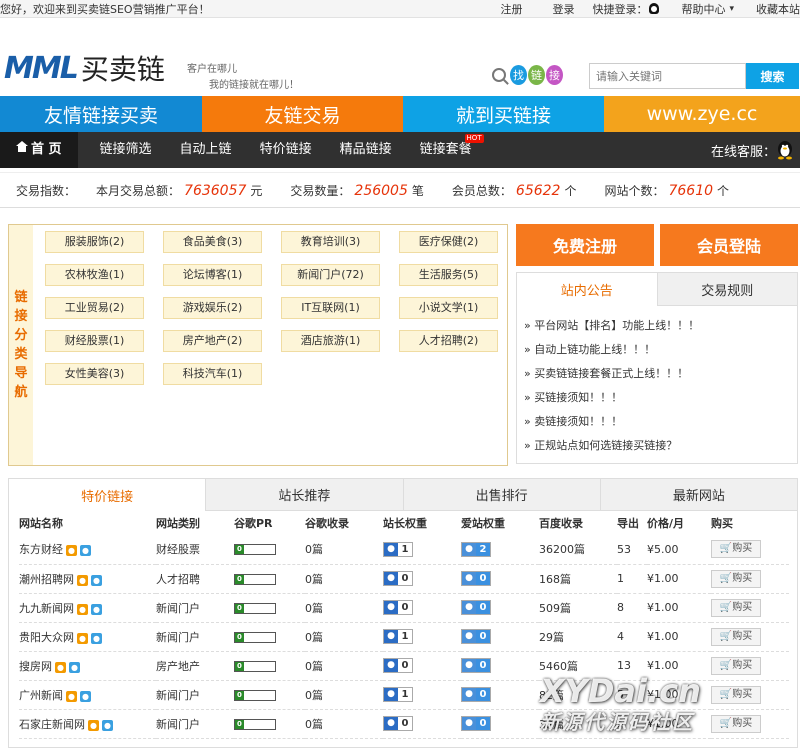  I want to click on site-category: 新闻门户, so click(195, 637).